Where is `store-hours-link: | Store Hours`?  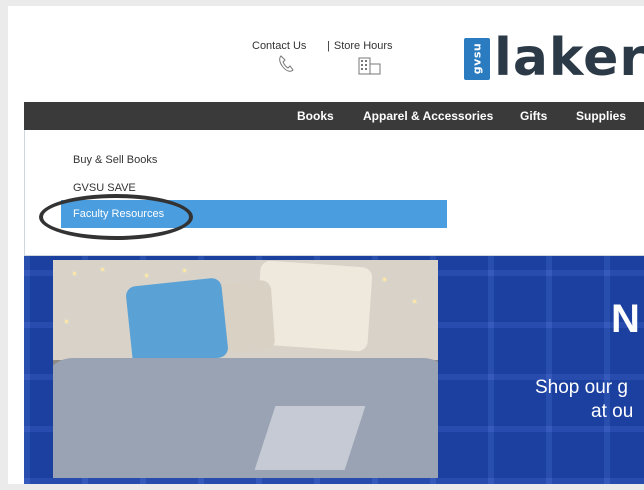
store-hours-link: | Store Hours is located at coordinates (360, 46).